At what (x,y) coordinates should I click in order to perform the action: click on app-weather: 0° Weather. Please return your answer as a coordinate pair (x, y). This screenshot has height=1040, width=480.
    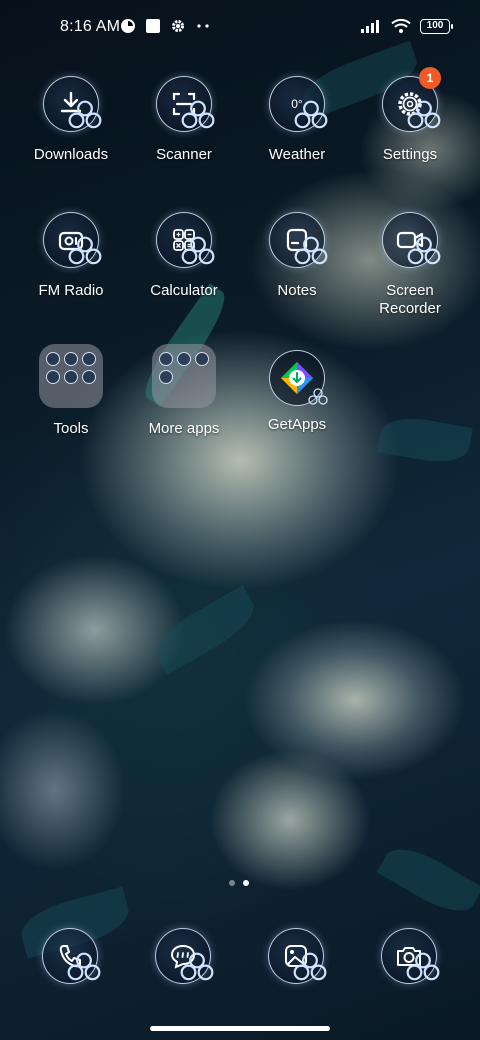
    Looking at the image, I should click on (297, 120).